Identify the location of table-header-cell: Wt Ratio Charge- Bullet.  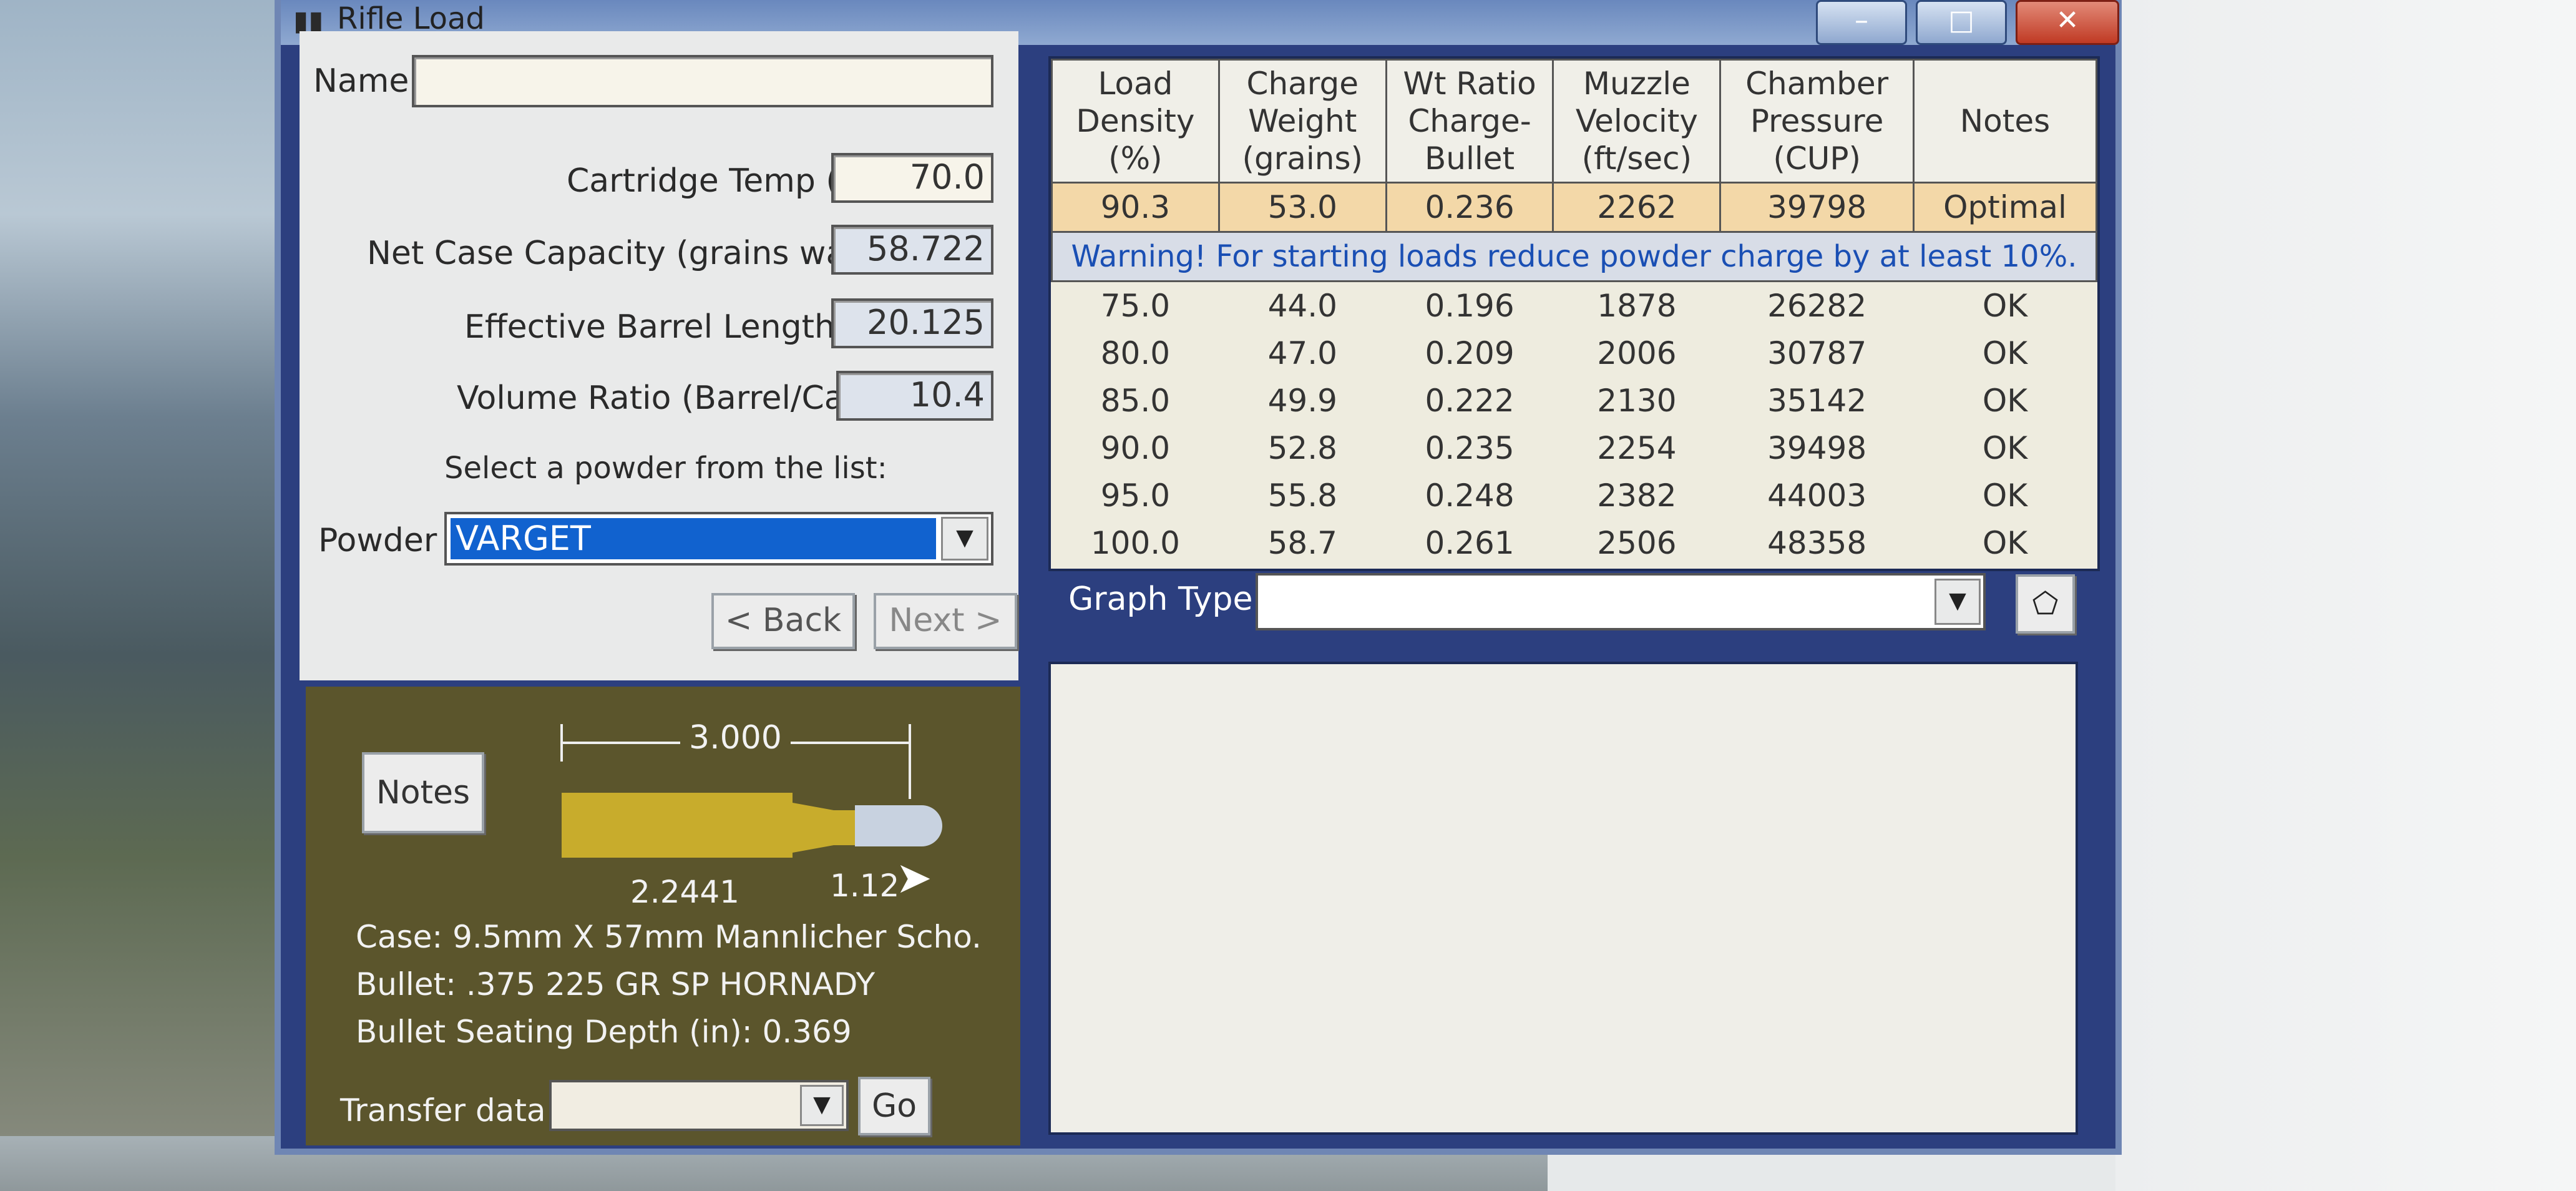
(1469, 121).